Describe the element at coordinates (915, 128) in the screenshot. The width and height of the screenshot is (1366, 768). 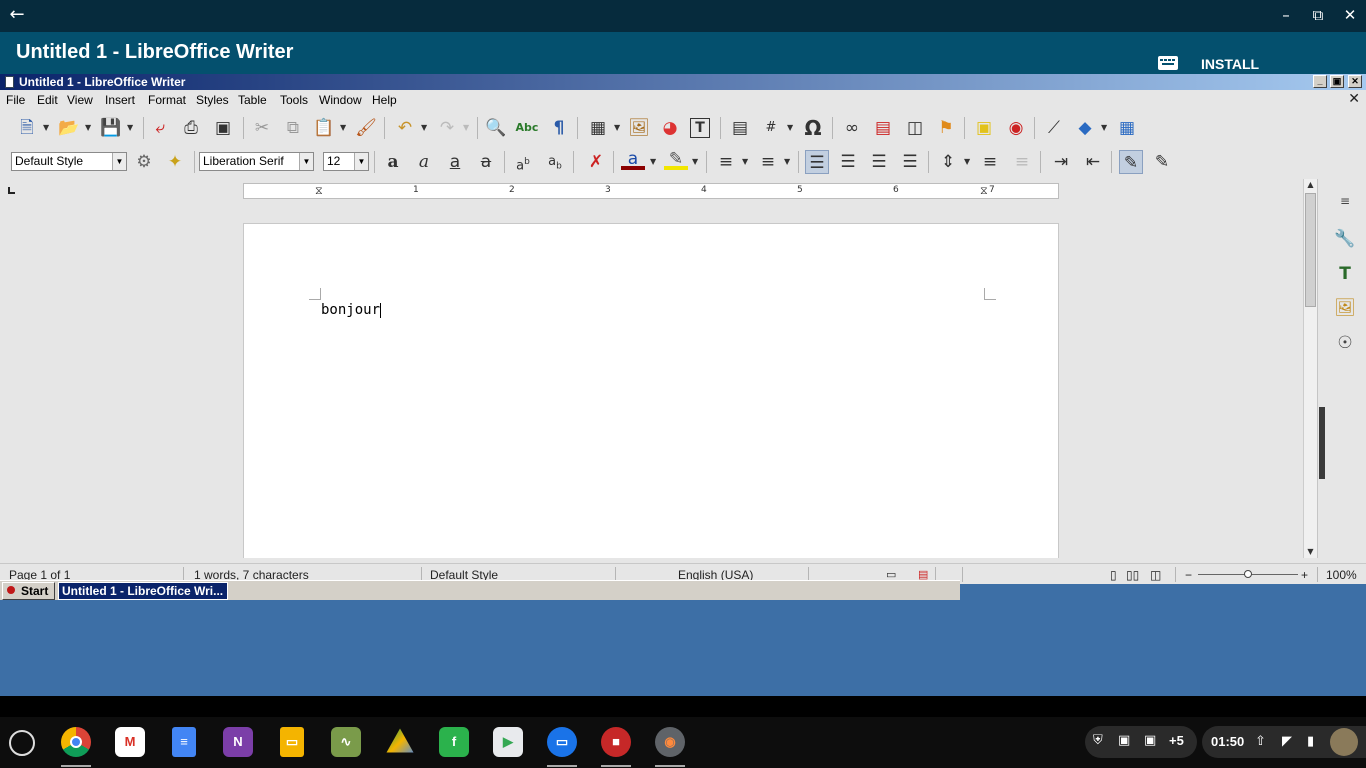
I see `insert-endnote-icon: ◫` at that location.